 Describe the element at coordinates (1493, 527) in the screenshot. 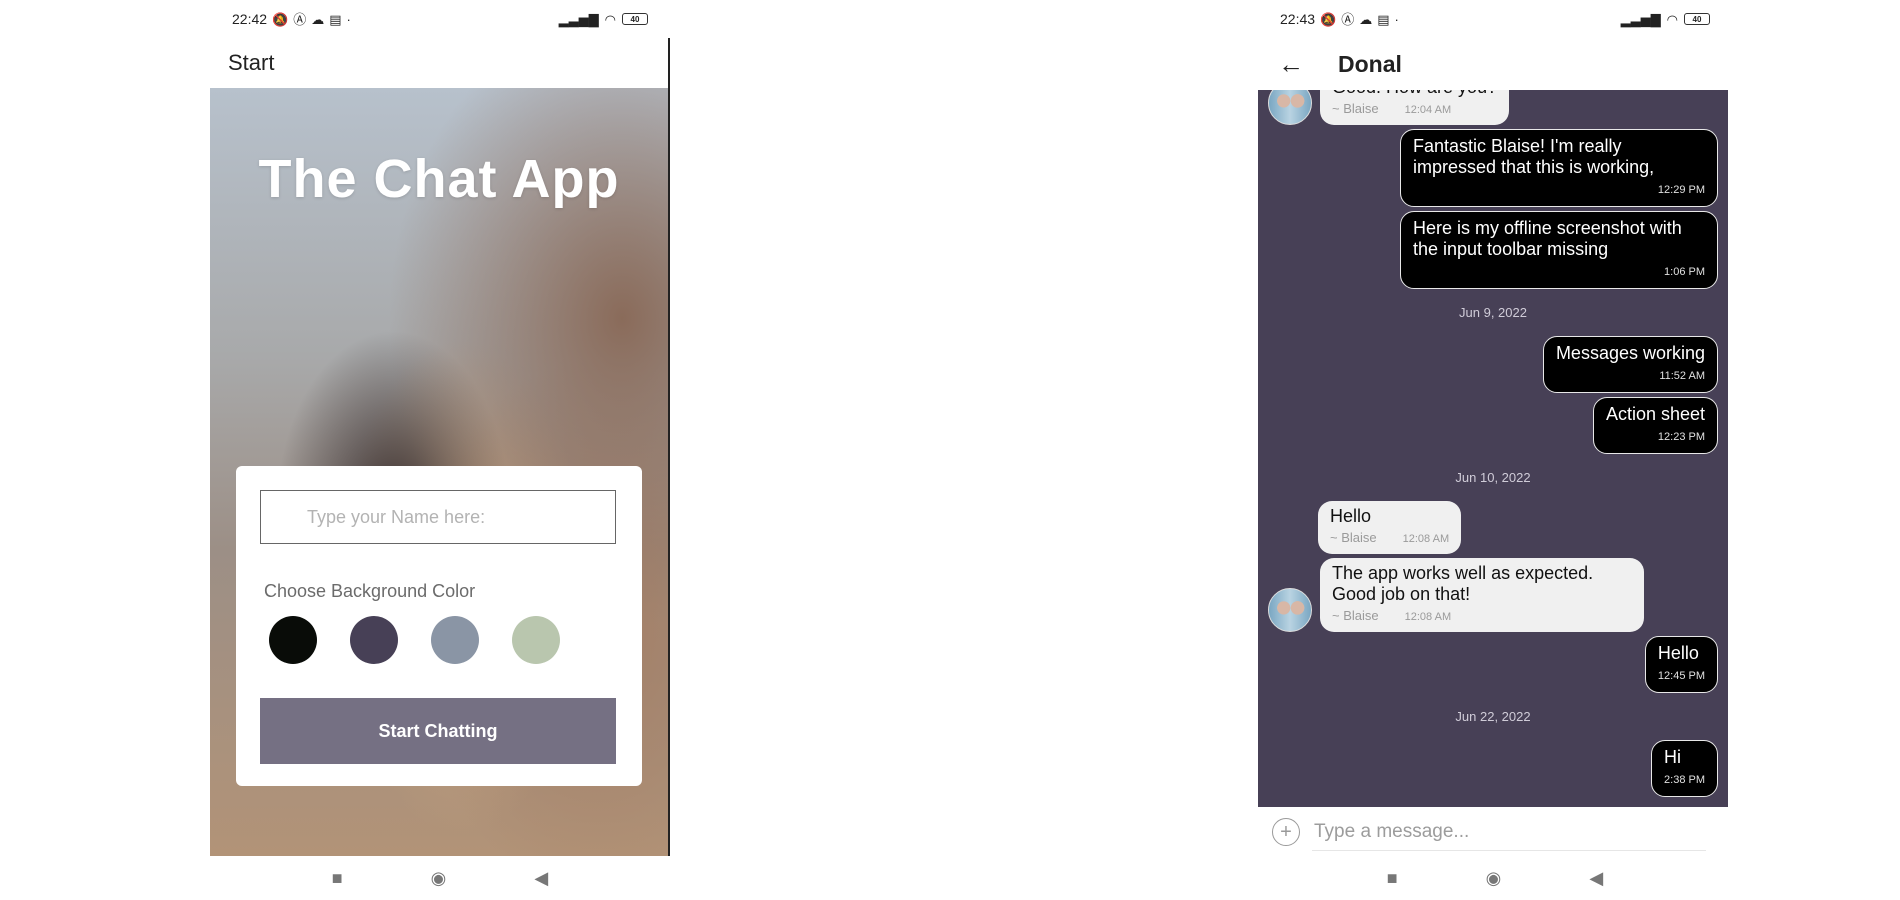

I see `message-row-received: Hello ~ Blaise 12:08 AM` at that location.